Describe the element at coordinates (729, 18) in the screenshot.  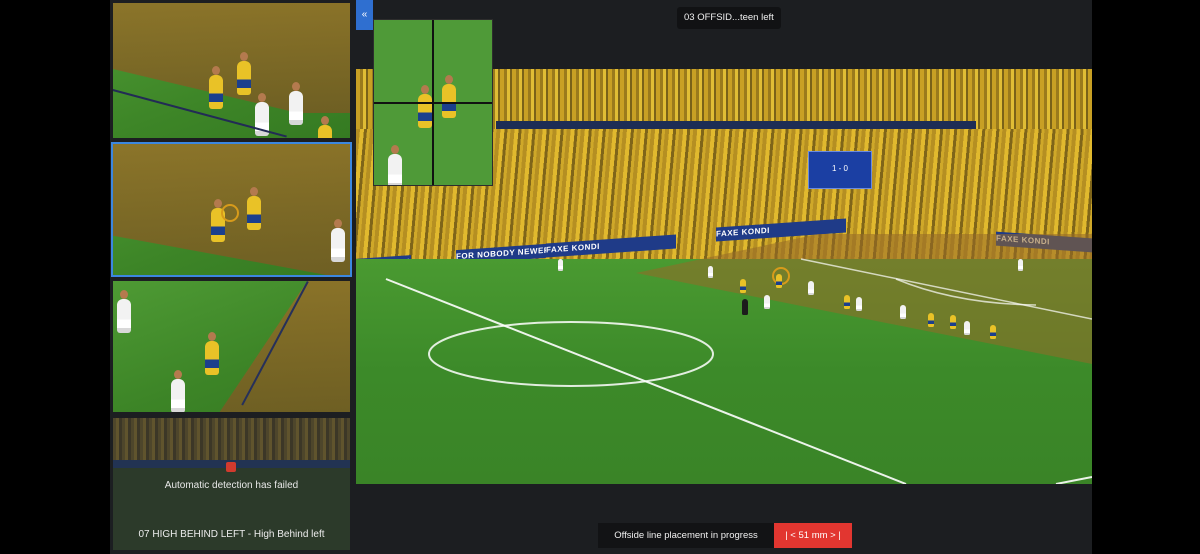
I see `camera-title: 03 OFFSID...teen left` at that location.